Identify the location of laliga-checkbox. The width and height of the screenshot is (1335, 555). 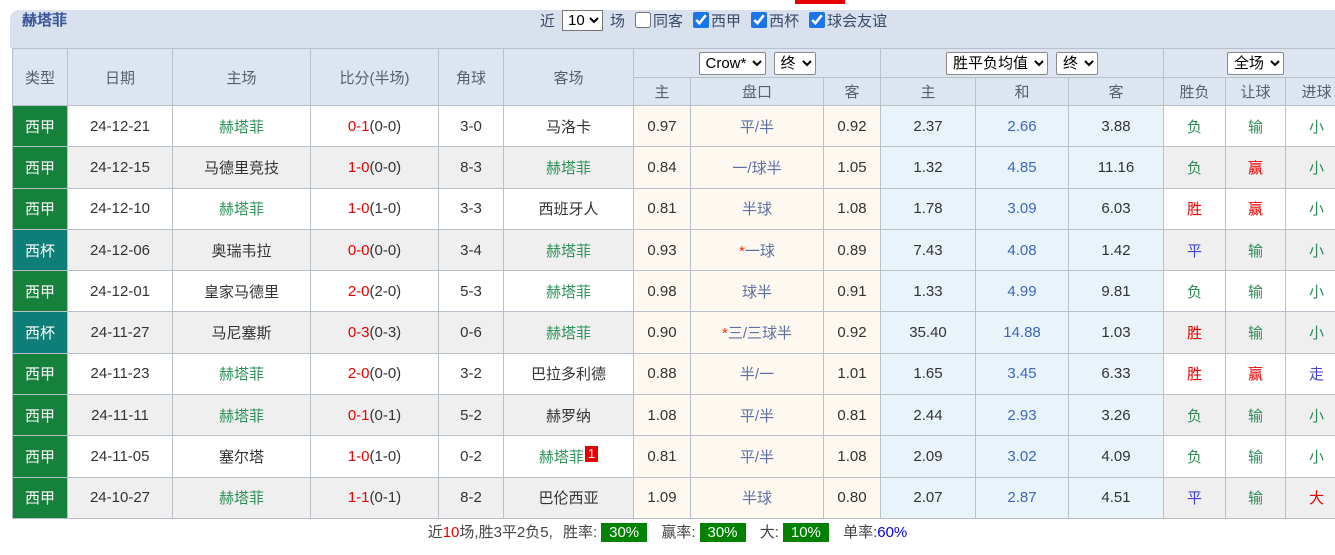
(701, 20).